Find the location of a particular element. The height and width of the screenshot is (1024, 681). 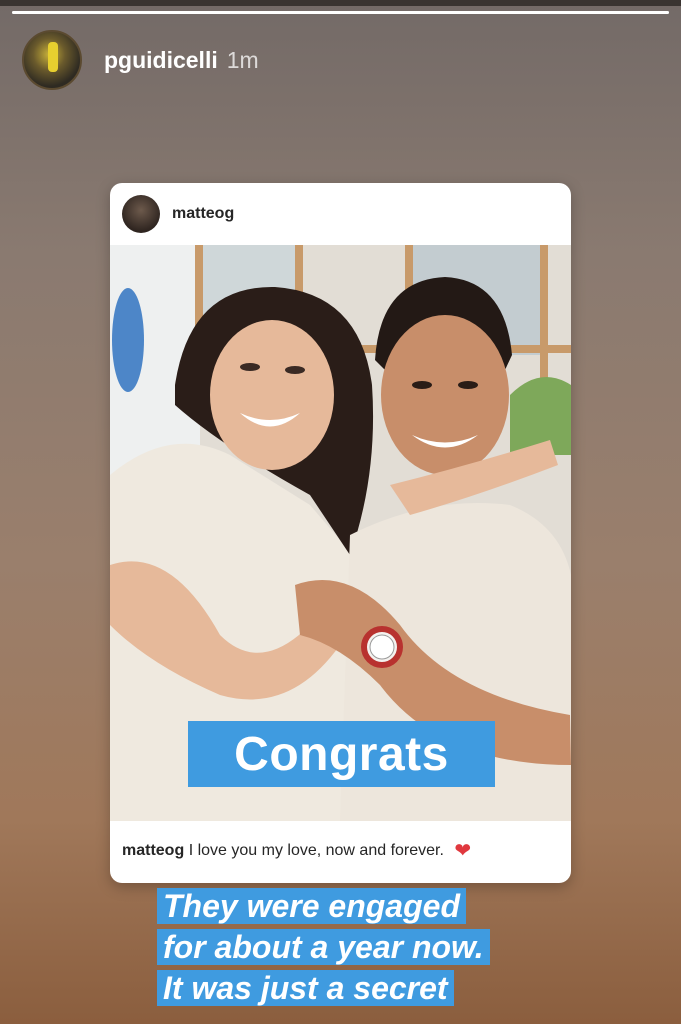

overlay-line-2: for about a year now. is located at coordinates (323, 947).